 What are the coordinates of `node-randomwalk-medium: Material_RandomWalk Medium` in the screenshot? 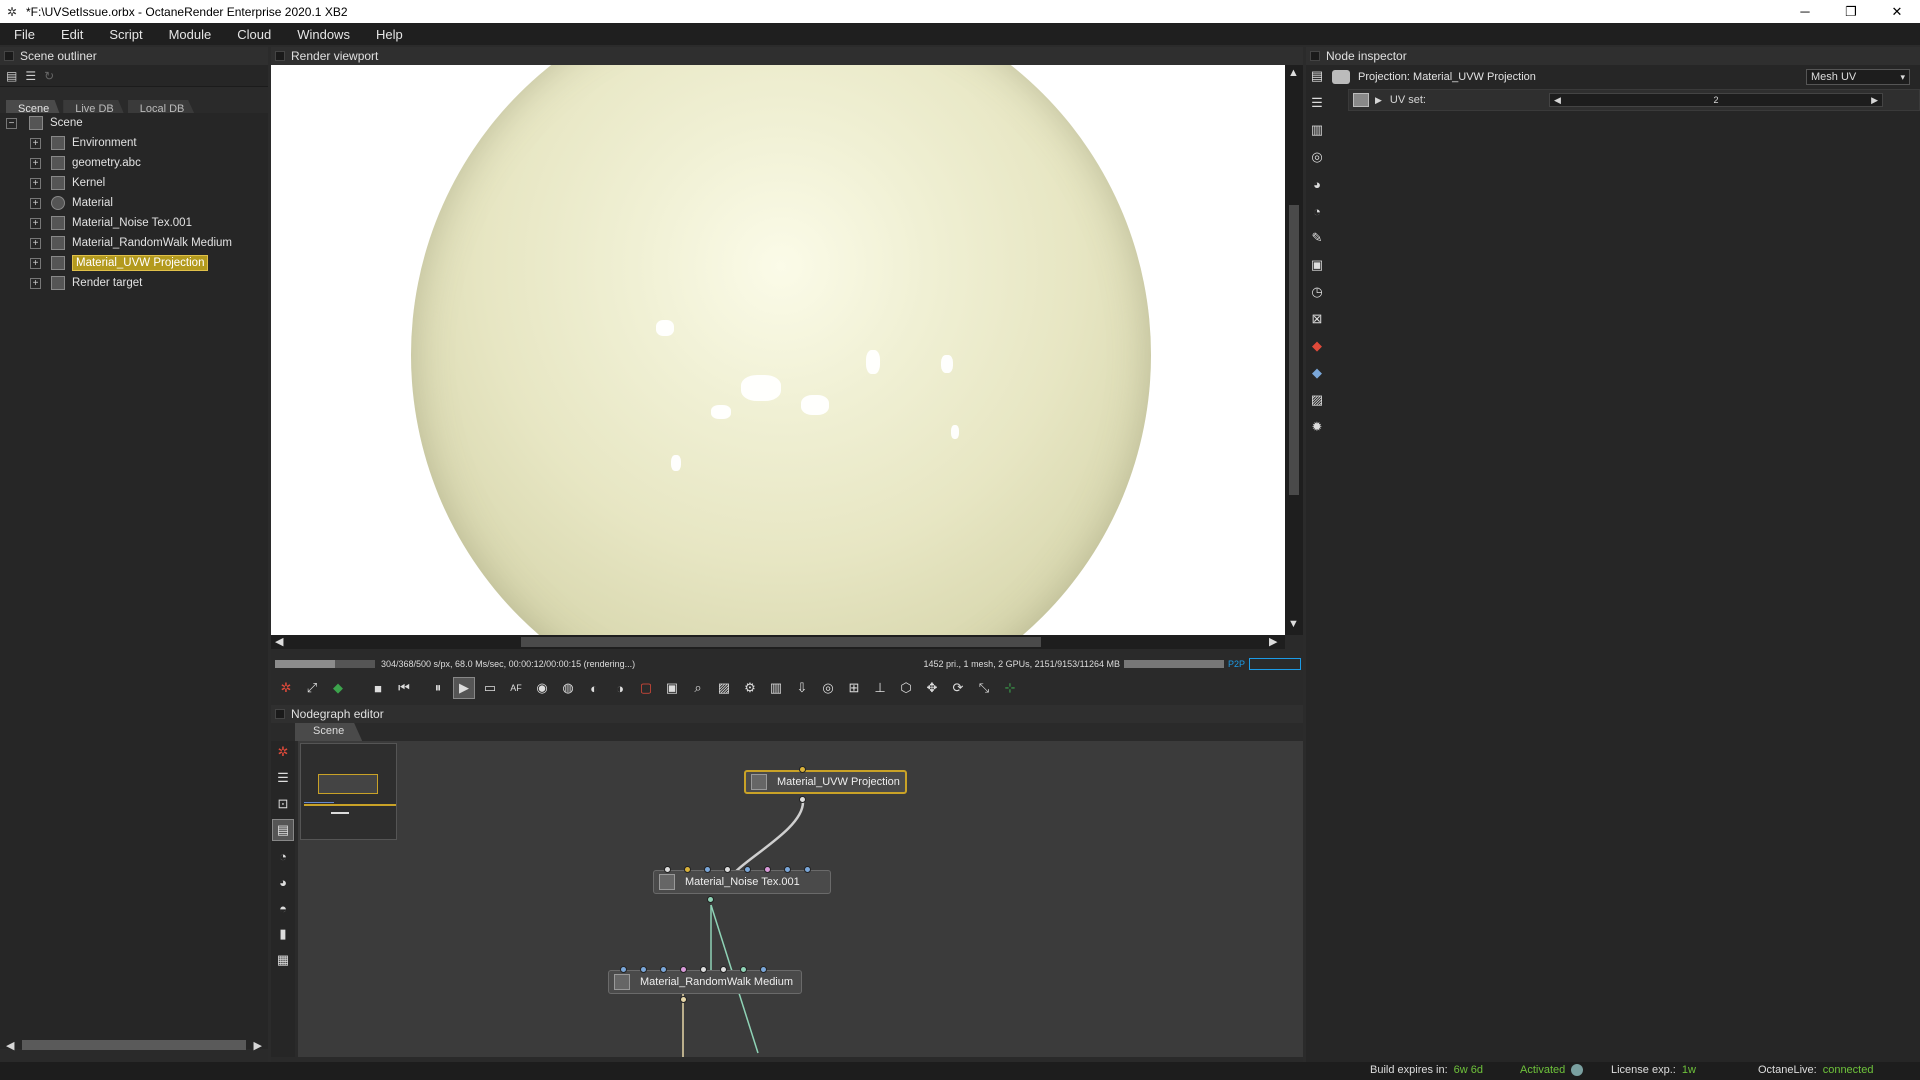 It's located at (705, 982).